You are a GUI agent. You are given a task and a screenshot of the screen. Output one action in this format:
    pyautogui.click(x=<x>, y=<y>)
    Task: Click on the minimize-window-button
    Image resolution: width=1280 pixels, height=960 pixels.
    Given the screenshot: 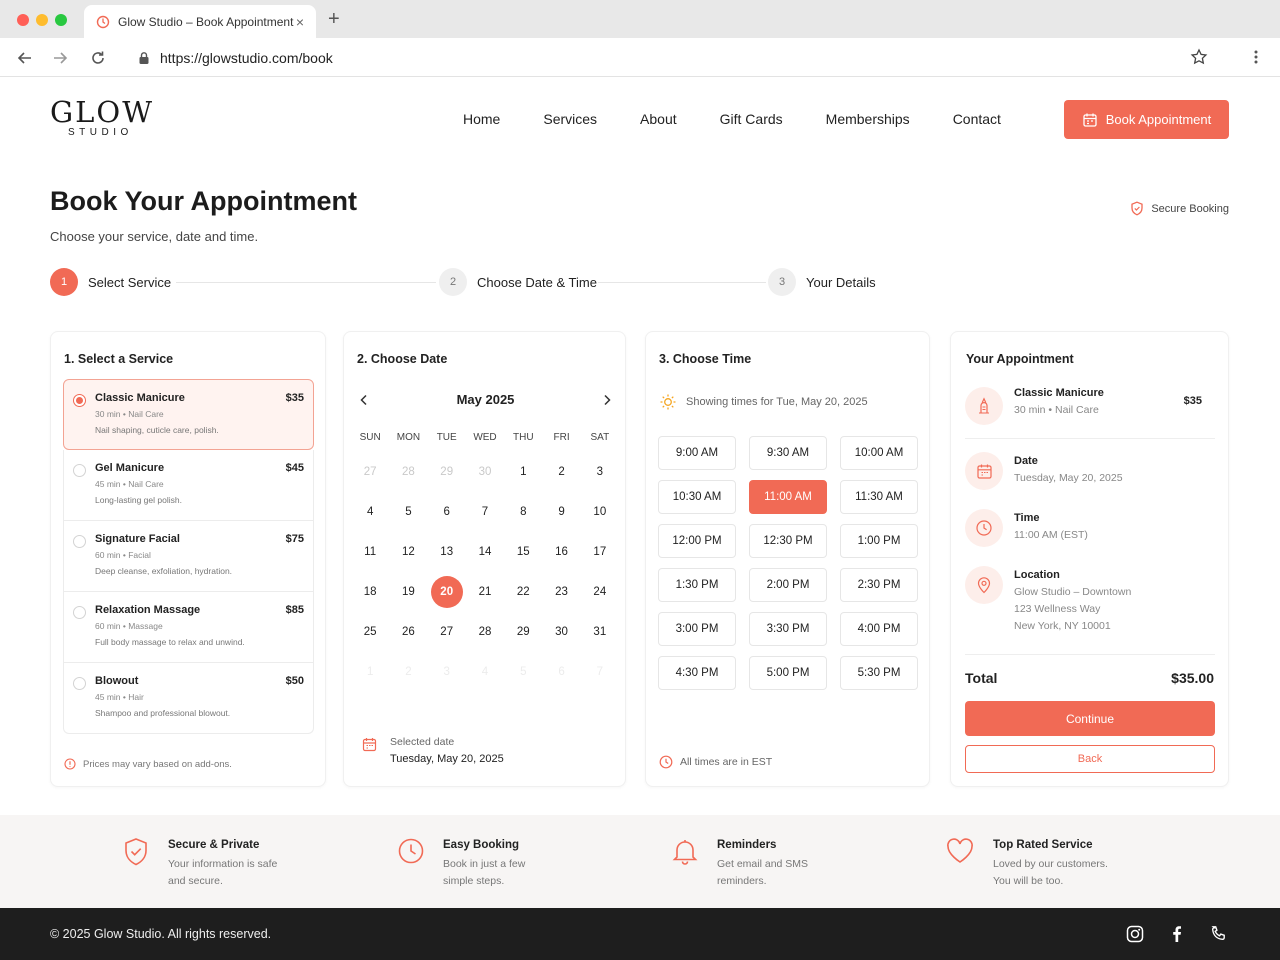 What is the action you would take?
    pyautogui.click(x=42, y=20)
    